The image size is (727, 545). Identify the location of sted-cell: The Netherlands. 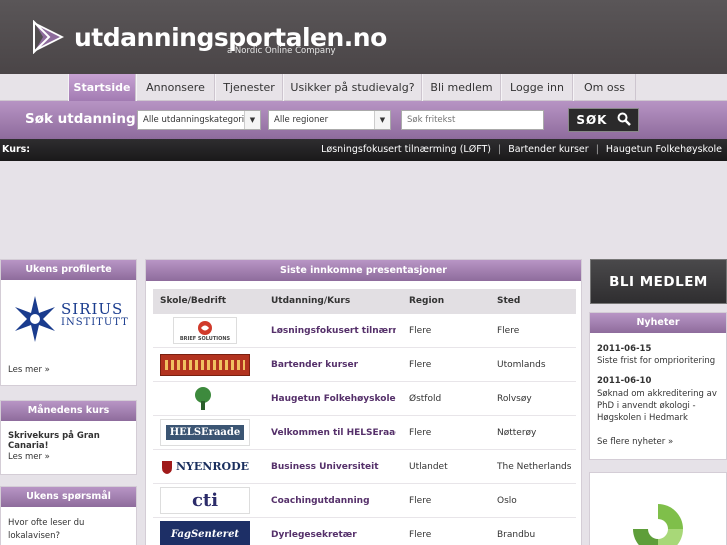
(534, 467).